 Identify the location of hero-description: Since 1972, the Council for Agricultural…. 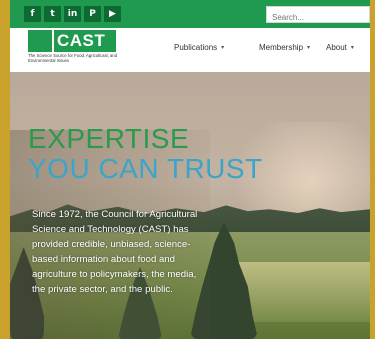
(115, 252).